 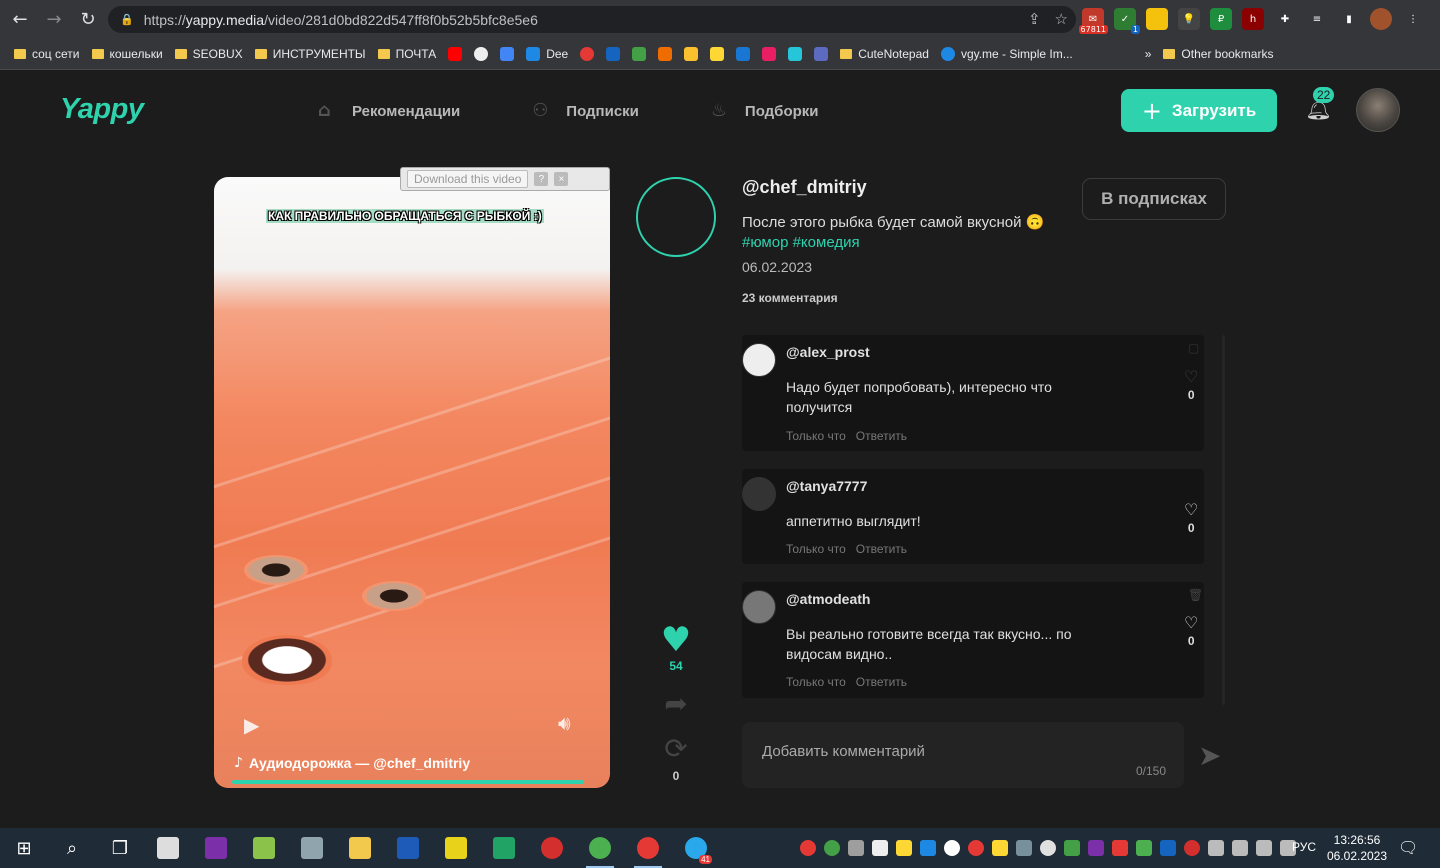 I want to click on volume-tray-icon, so click(x=1264, y=848).